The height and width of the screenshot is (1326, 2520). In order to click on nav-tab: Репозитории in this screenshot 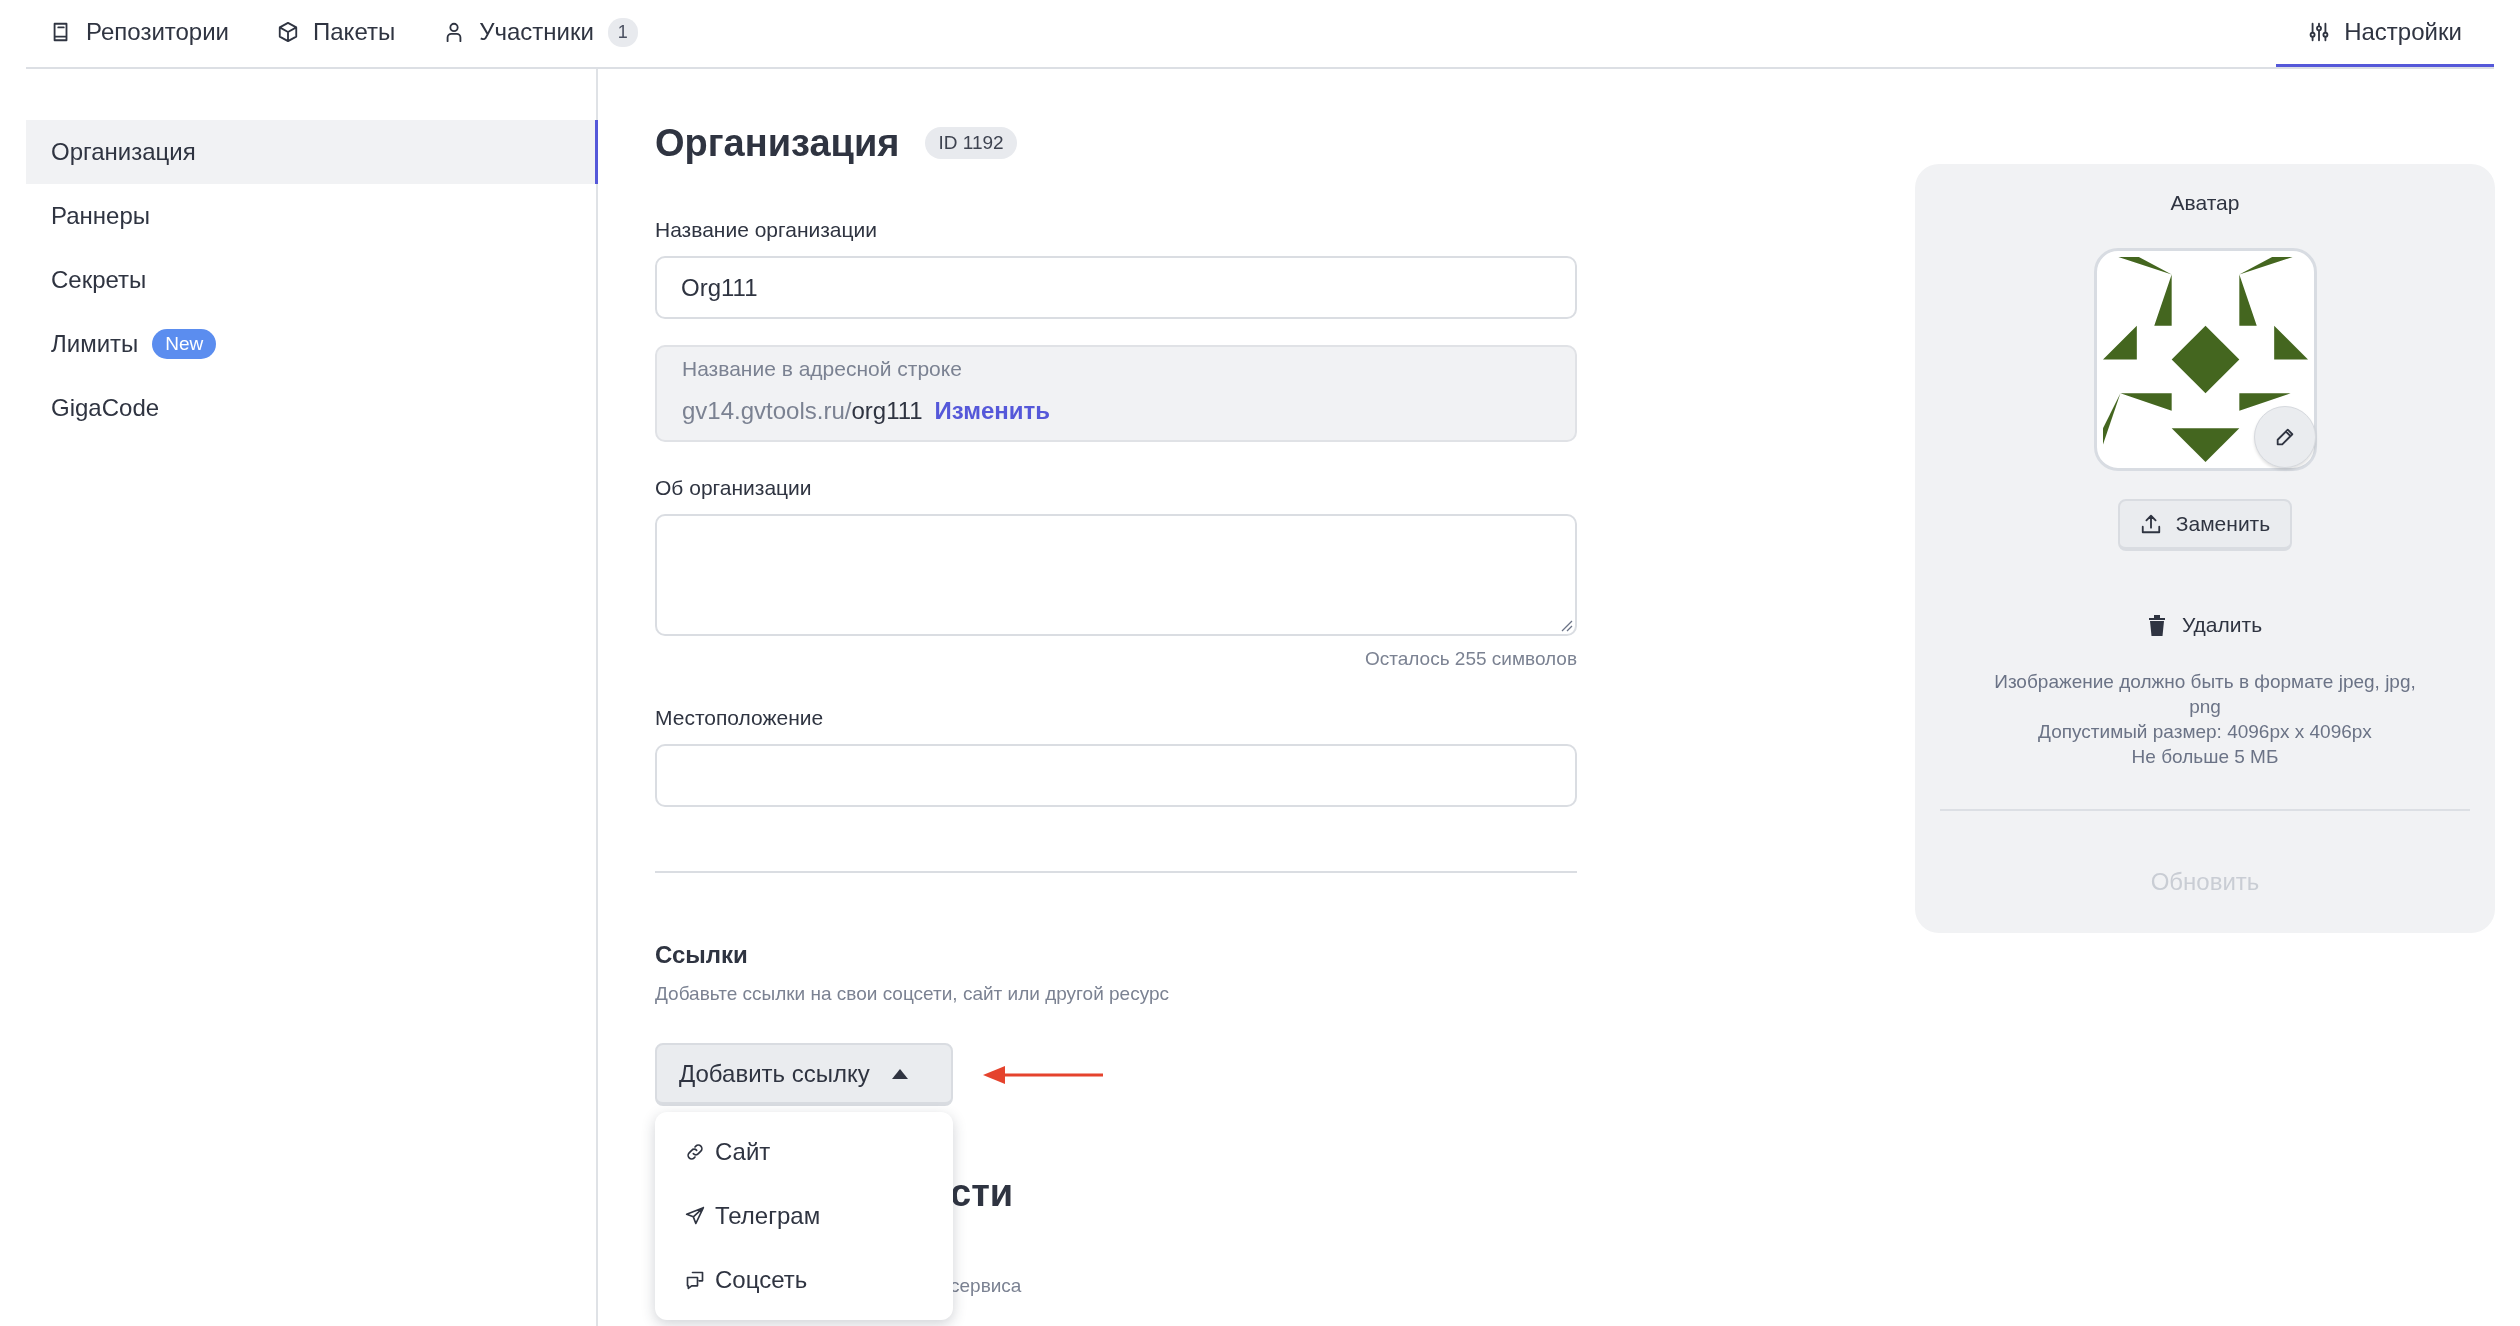, I will do `click(139, 33)`.